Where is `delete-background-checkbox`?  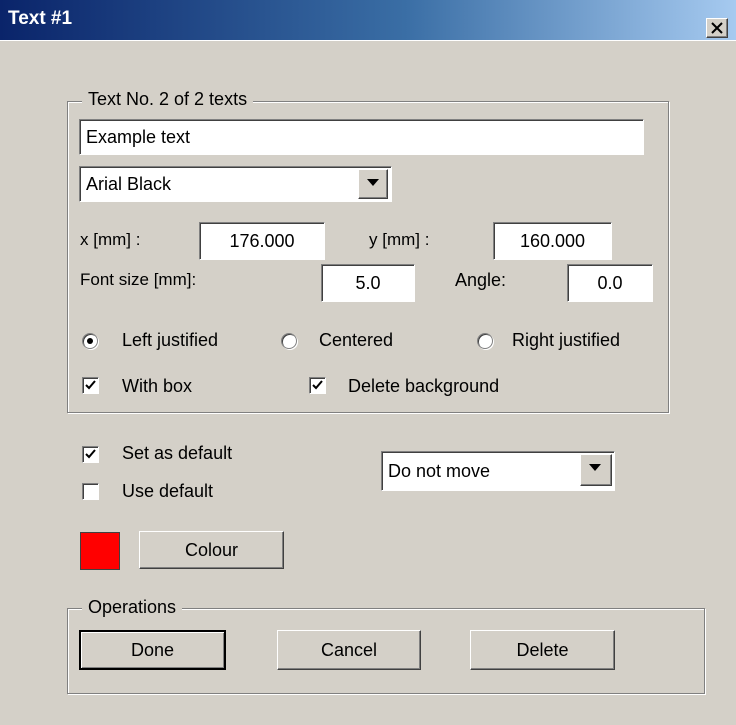 delete-background-checkbox is located at coordinates (317, 385).